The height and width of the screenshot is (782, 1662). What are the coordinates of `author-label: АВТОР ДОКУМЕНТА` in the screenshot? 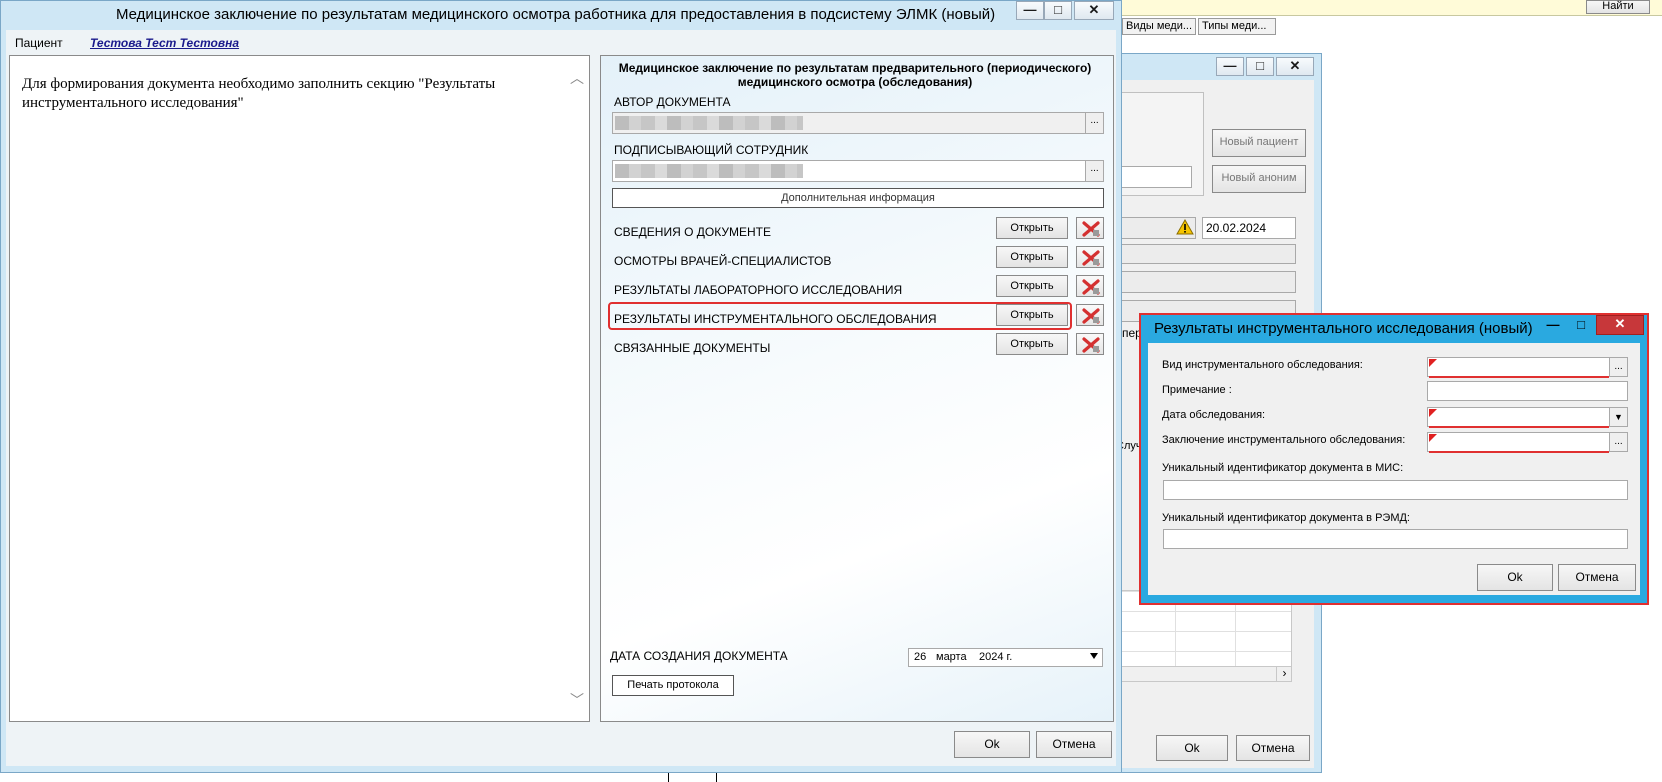 It's located at (672, 102).